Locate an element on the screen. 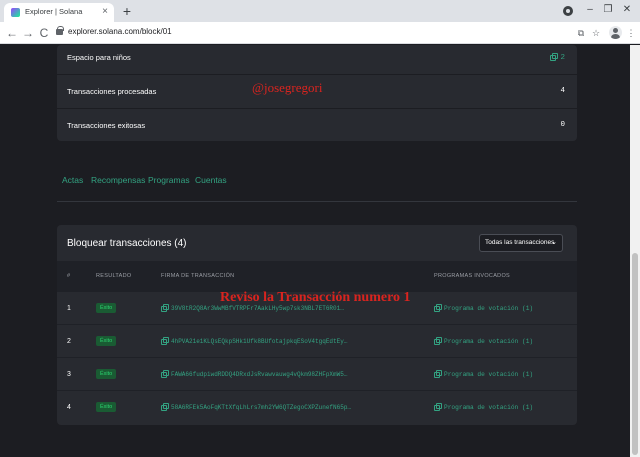 The width and height of the screenshot is (640, 457). lock-icon is located at coordinates (60, 30).